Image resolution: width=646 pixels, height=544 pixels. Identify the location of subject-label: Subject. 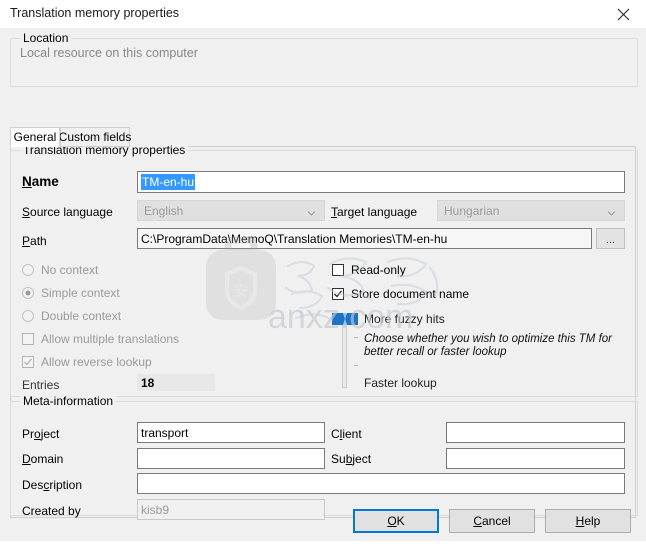
(351, 459).